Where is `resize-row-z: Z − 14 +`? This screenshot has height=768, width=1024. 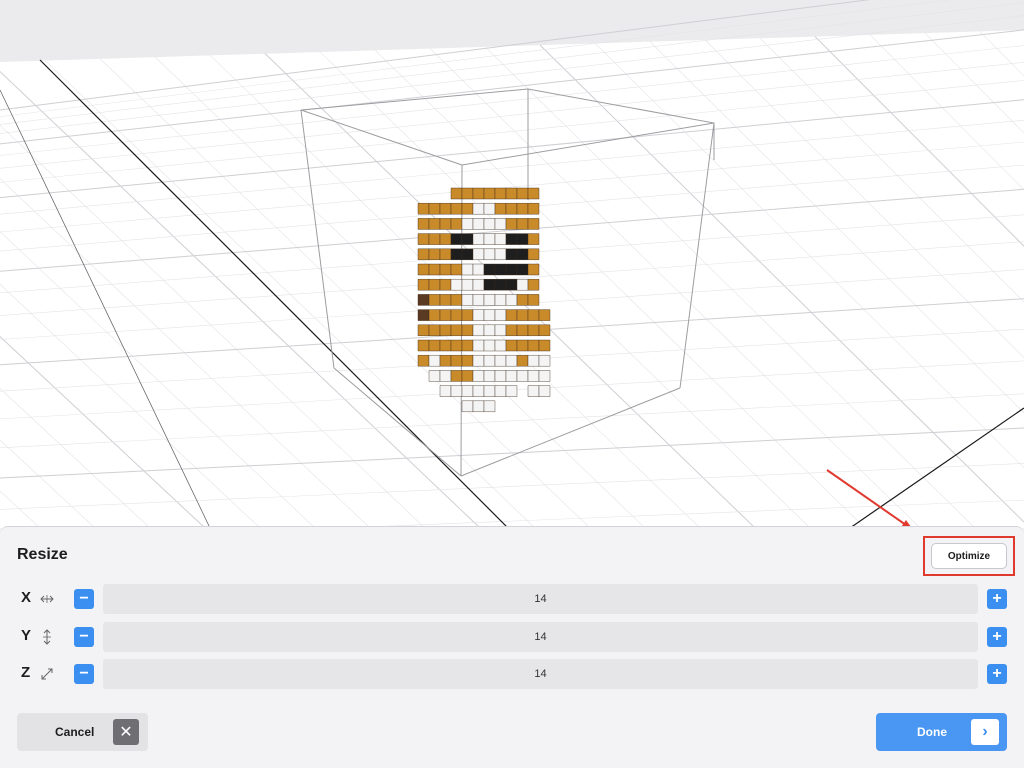
resize-row-z: Z − 14 + is located at coordinates (512, 674).